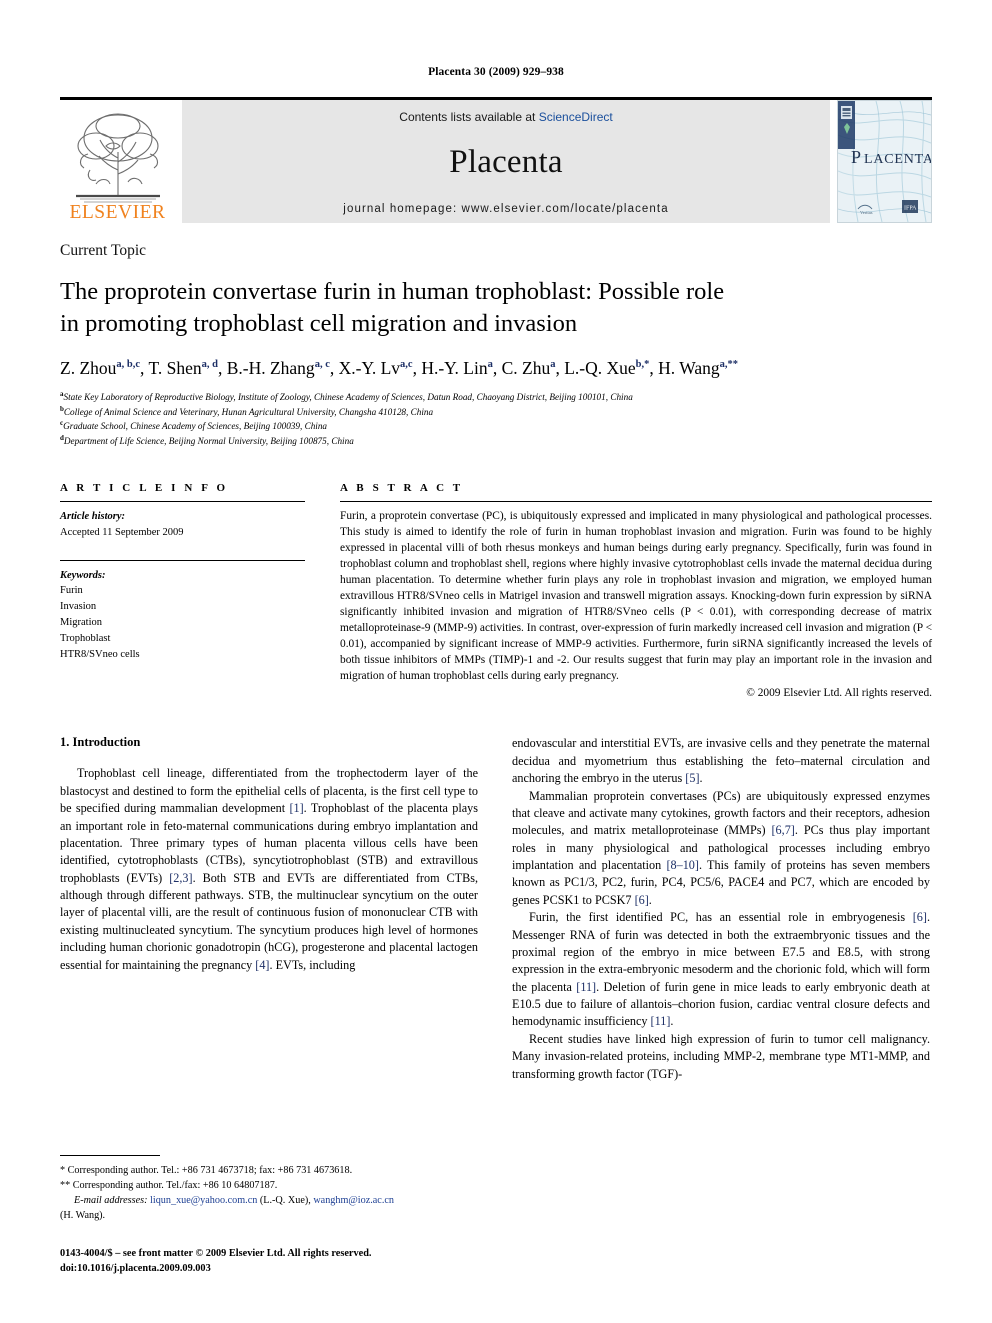 Image resolution: width=992 pixels, height=1323 pixels. I want to click on article-history-value: Accepted 11 September 2009, so click(122, 532).